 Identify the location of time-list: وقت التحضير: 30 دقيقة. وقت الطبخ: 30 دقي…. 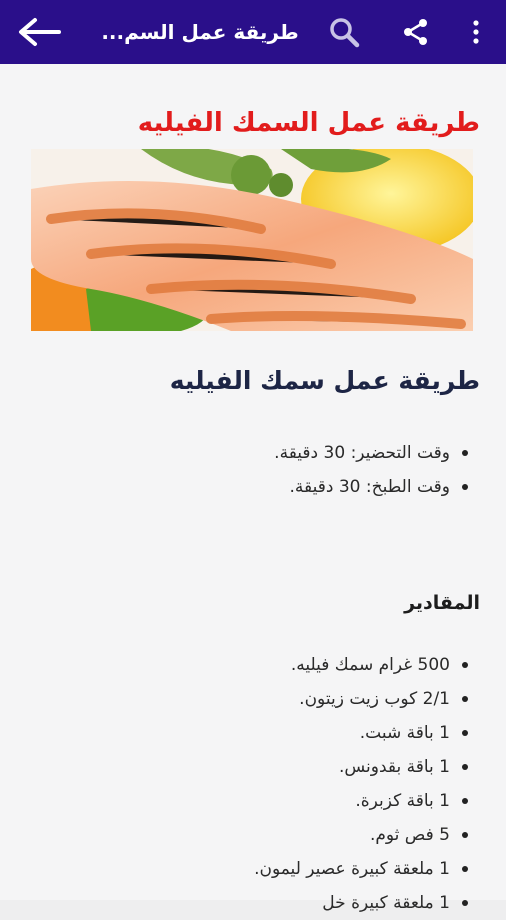
(371, 470).